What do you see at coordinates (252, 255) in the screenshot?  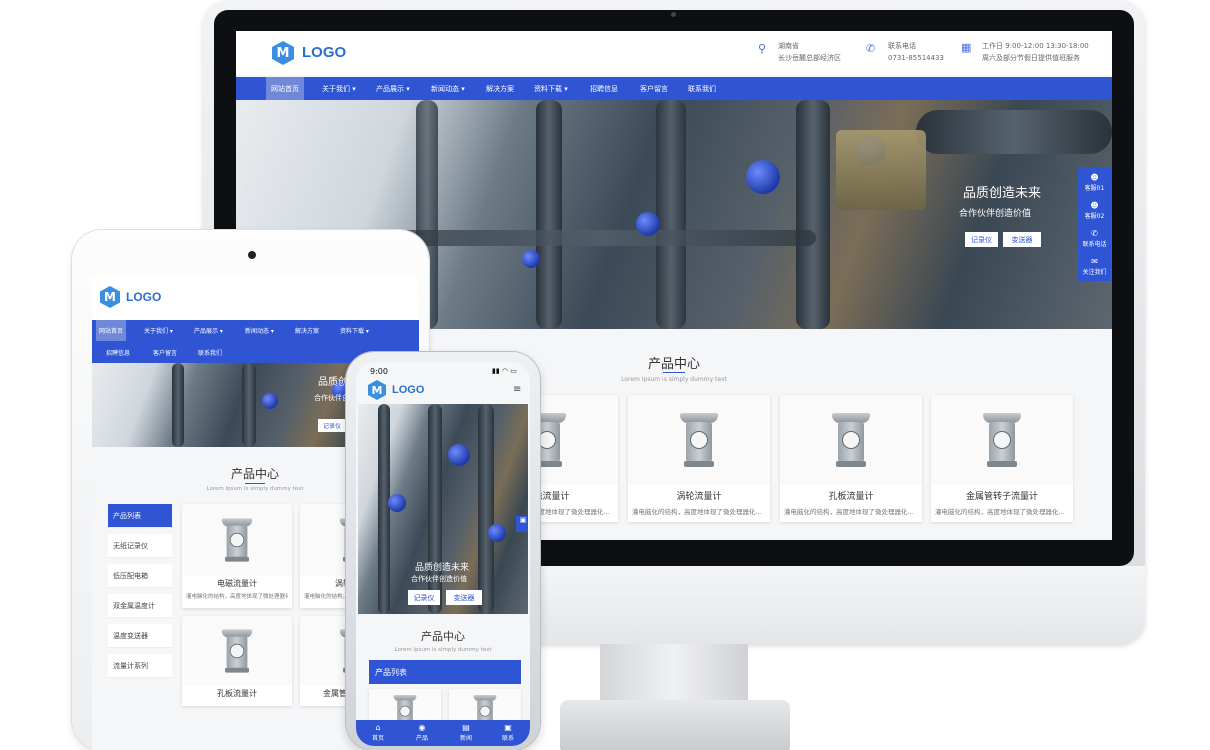 I see `tablet-camera` at bounding box center [252, 255].